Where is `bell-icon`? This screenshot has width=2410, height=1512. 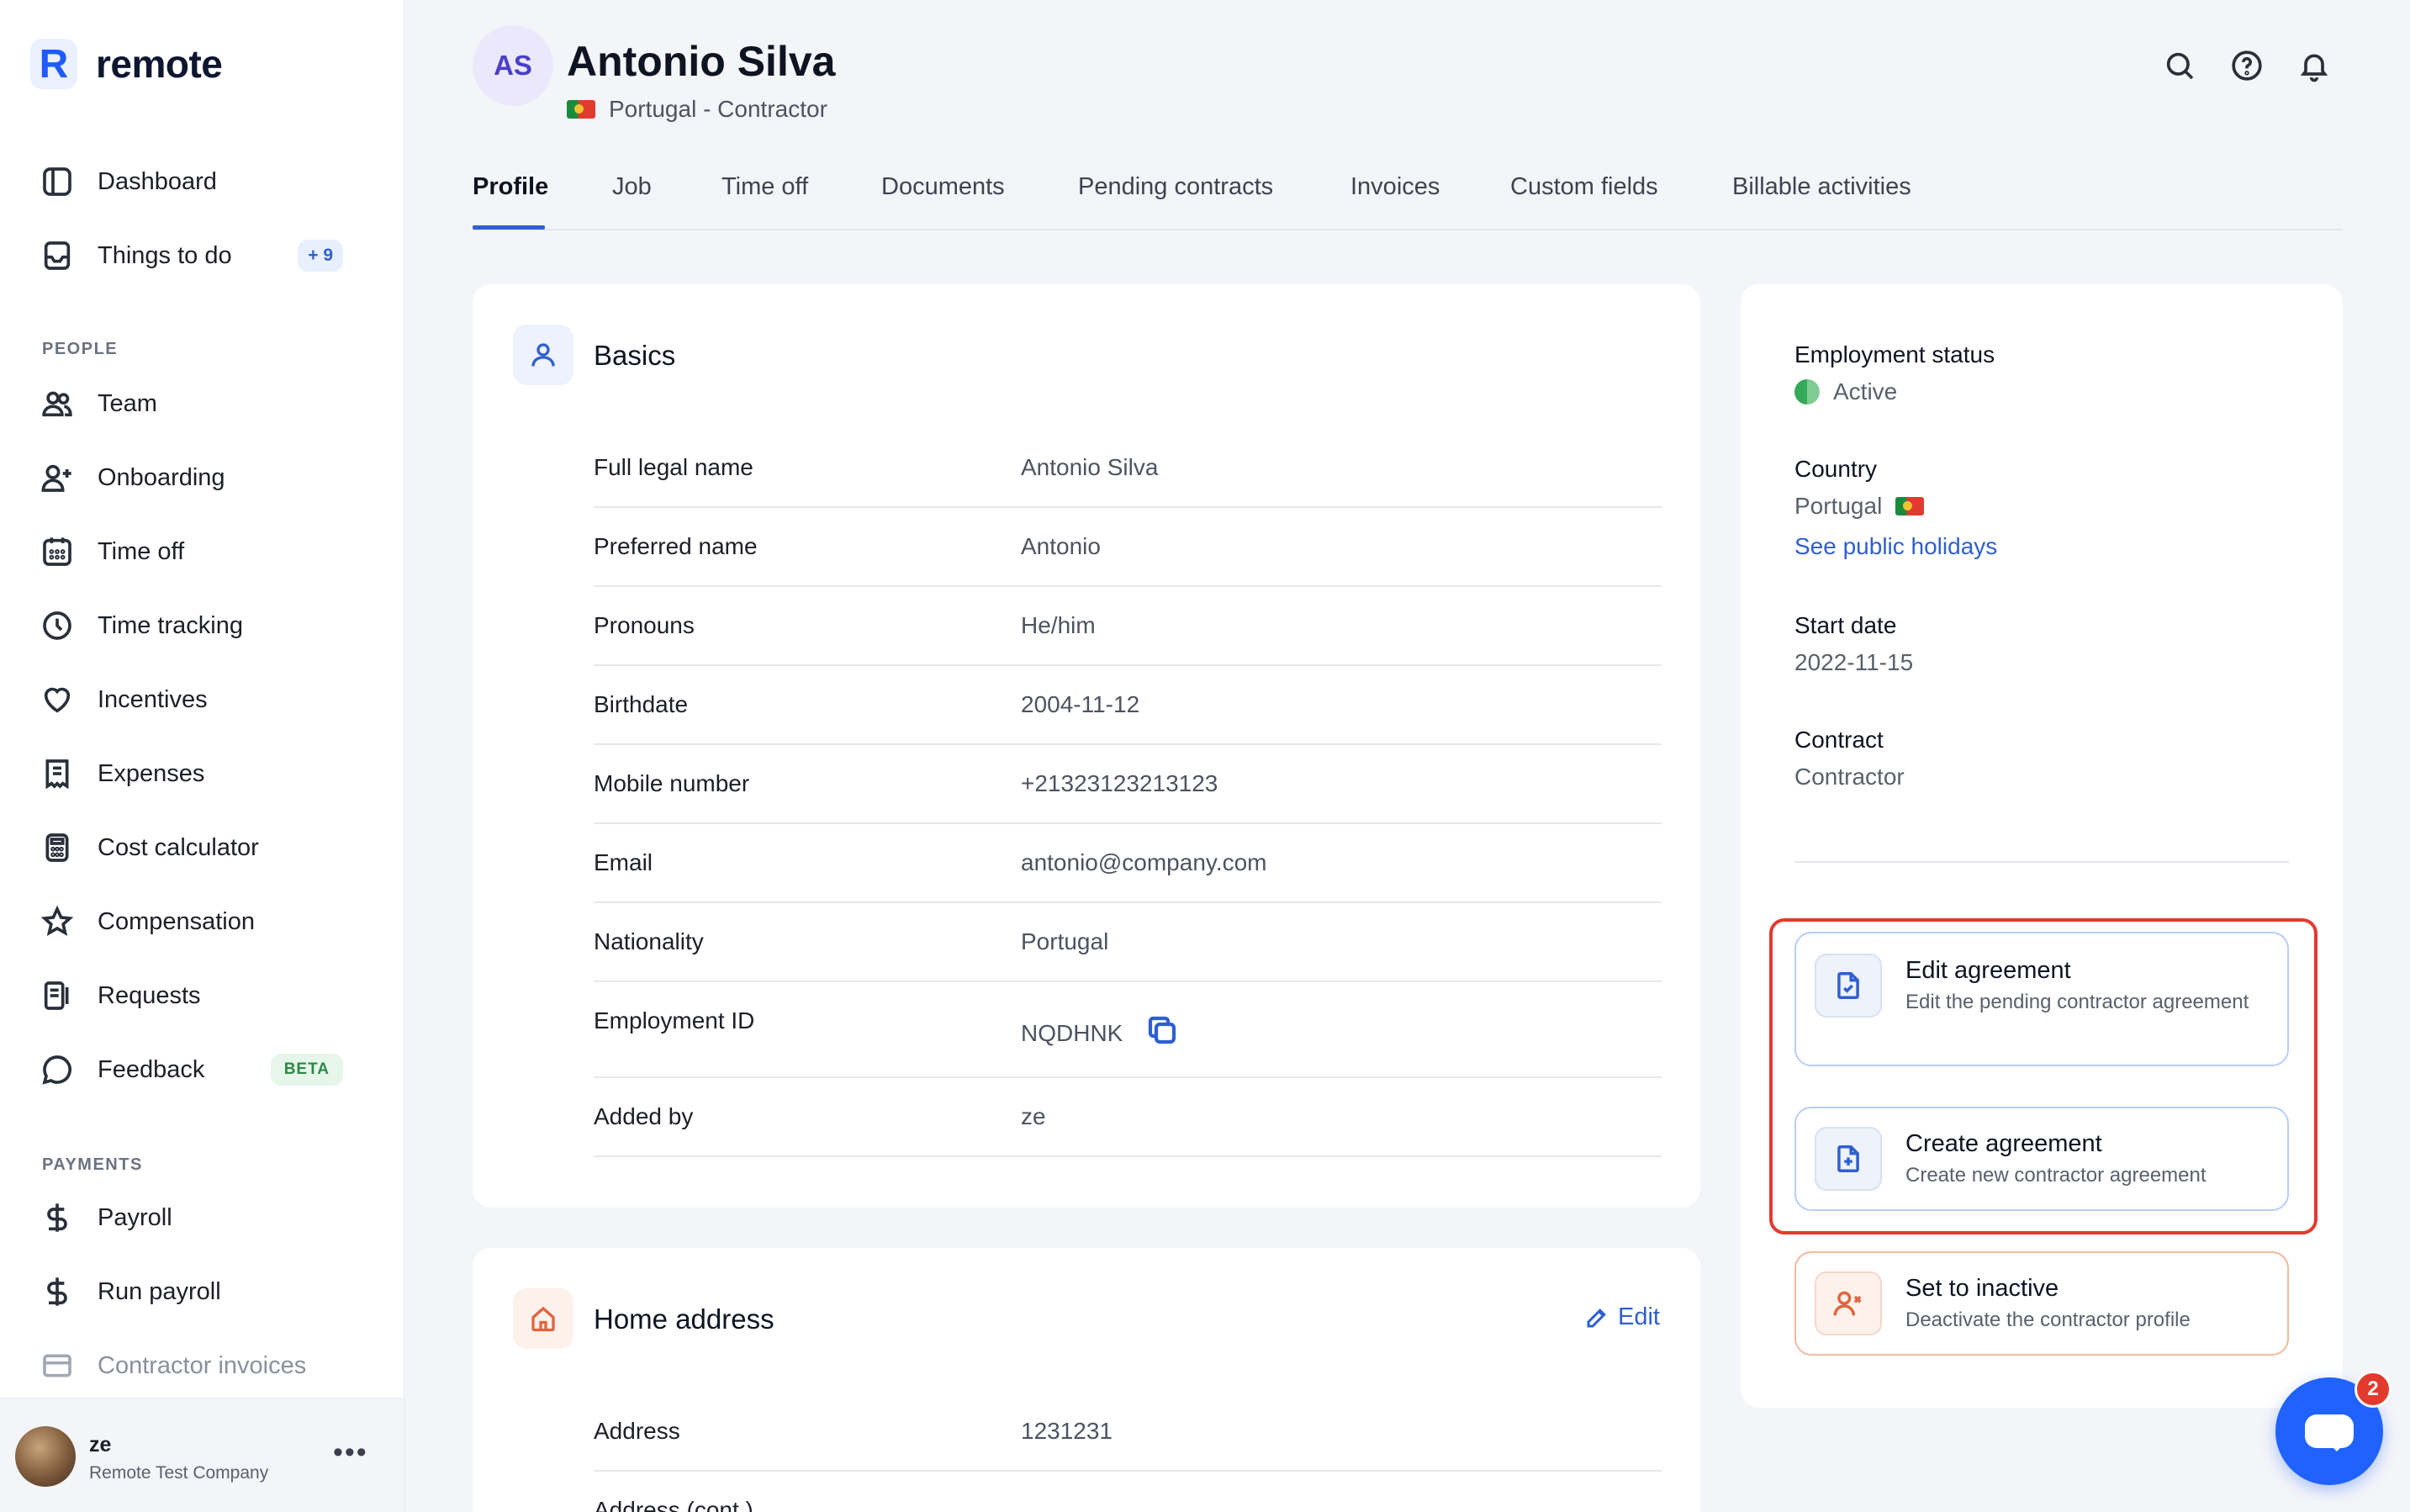
bell-icon is located at coordinates (2314, 65).